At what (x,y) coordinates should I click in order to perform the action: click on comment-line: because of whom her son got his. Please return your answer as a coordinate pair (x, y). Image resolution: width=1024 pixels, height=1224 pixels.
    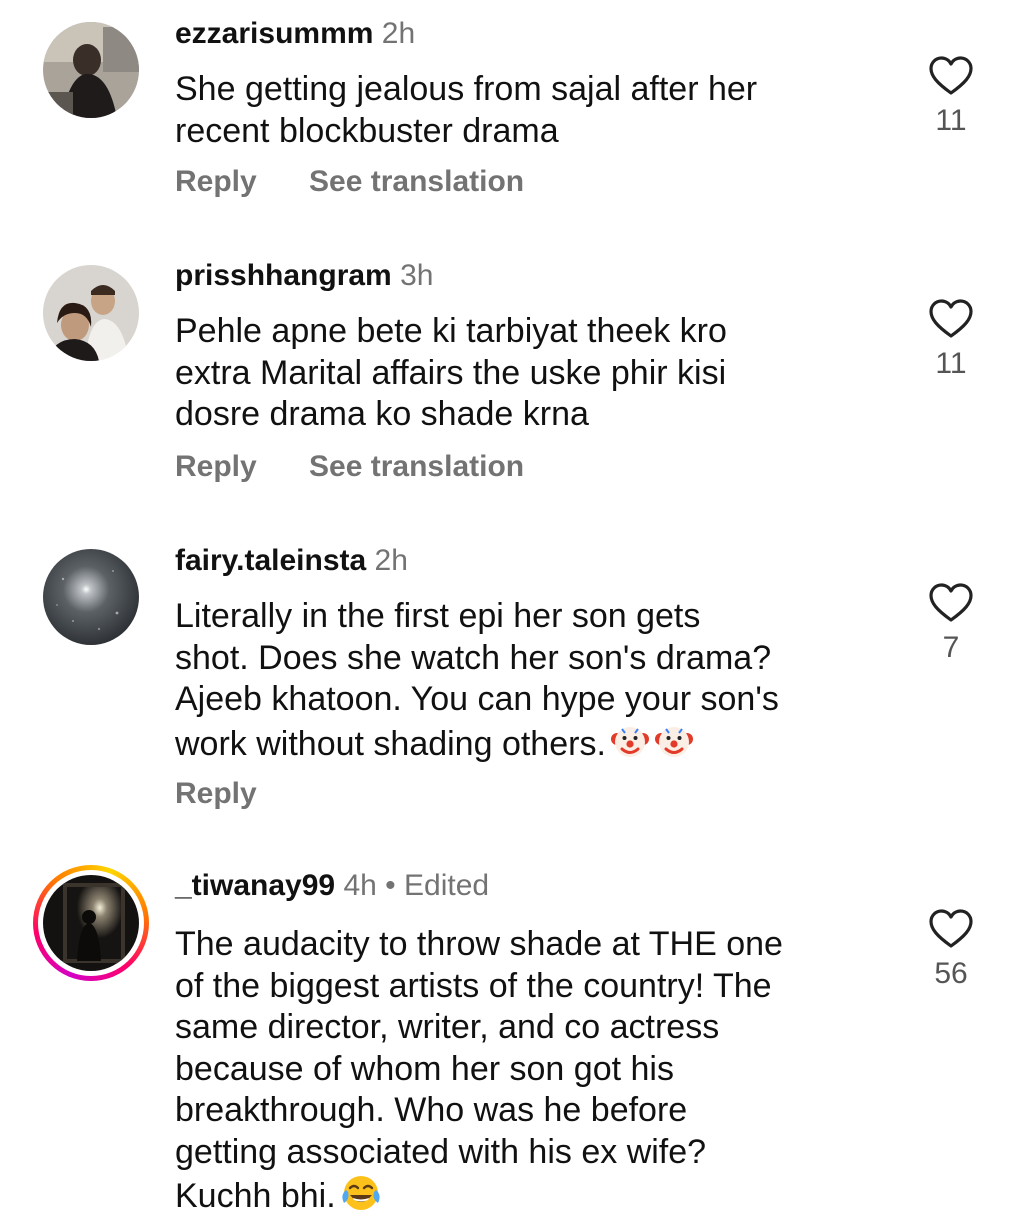
    Looking at the image, I should click on (424, 1068).